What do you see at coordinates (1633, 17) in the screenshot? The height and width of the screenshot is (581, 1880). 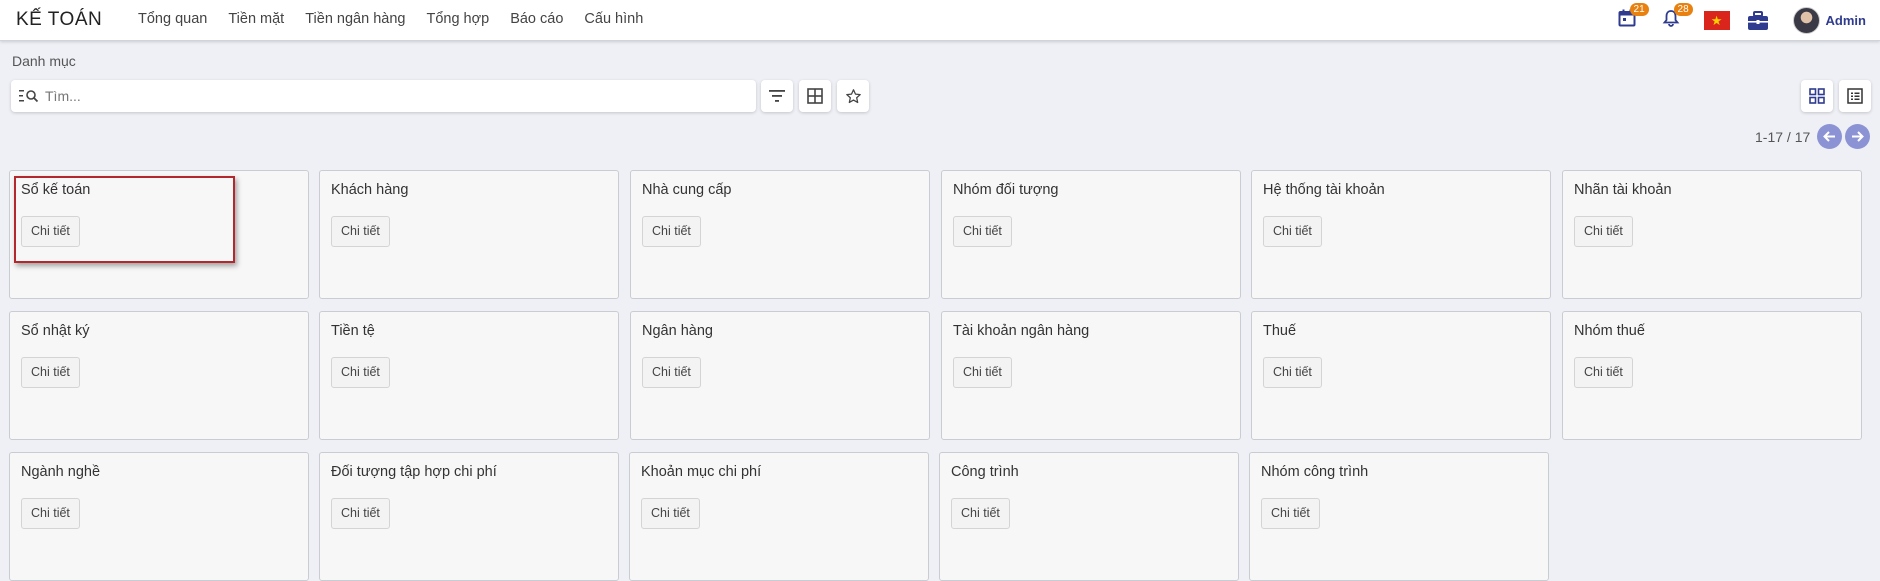 I see `activities-button: 21` at bounding box center [1633, 17].